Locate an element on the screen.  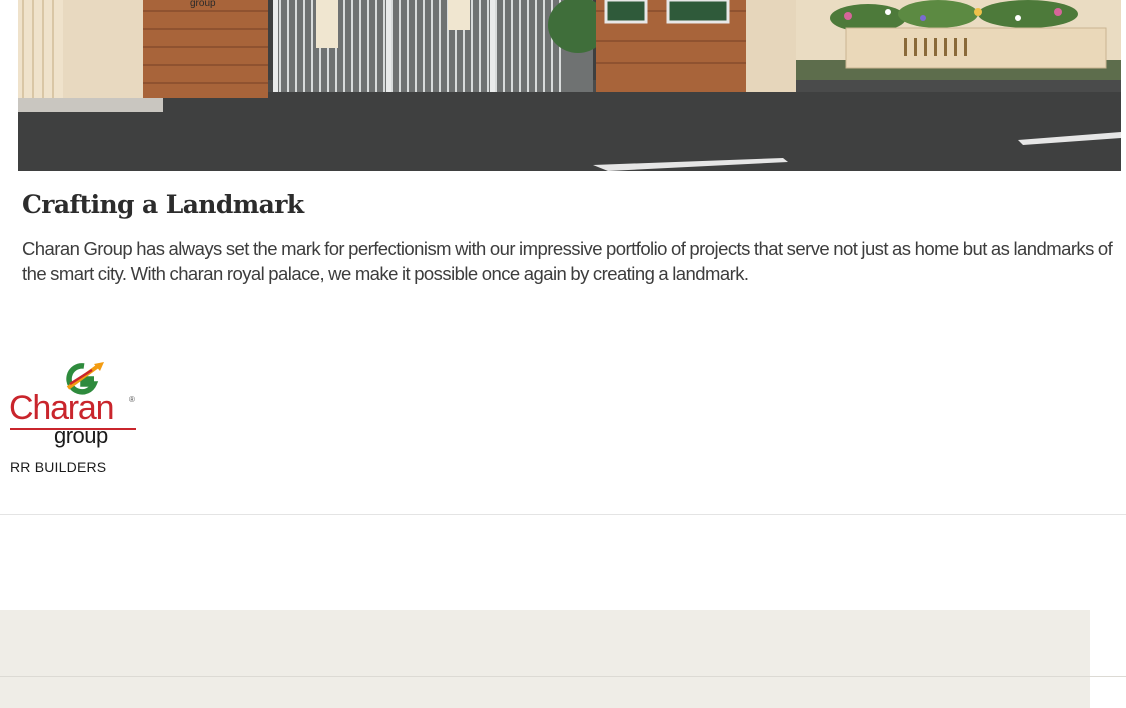
logo-registered-mark: ® is located at coordinates (132, 399).